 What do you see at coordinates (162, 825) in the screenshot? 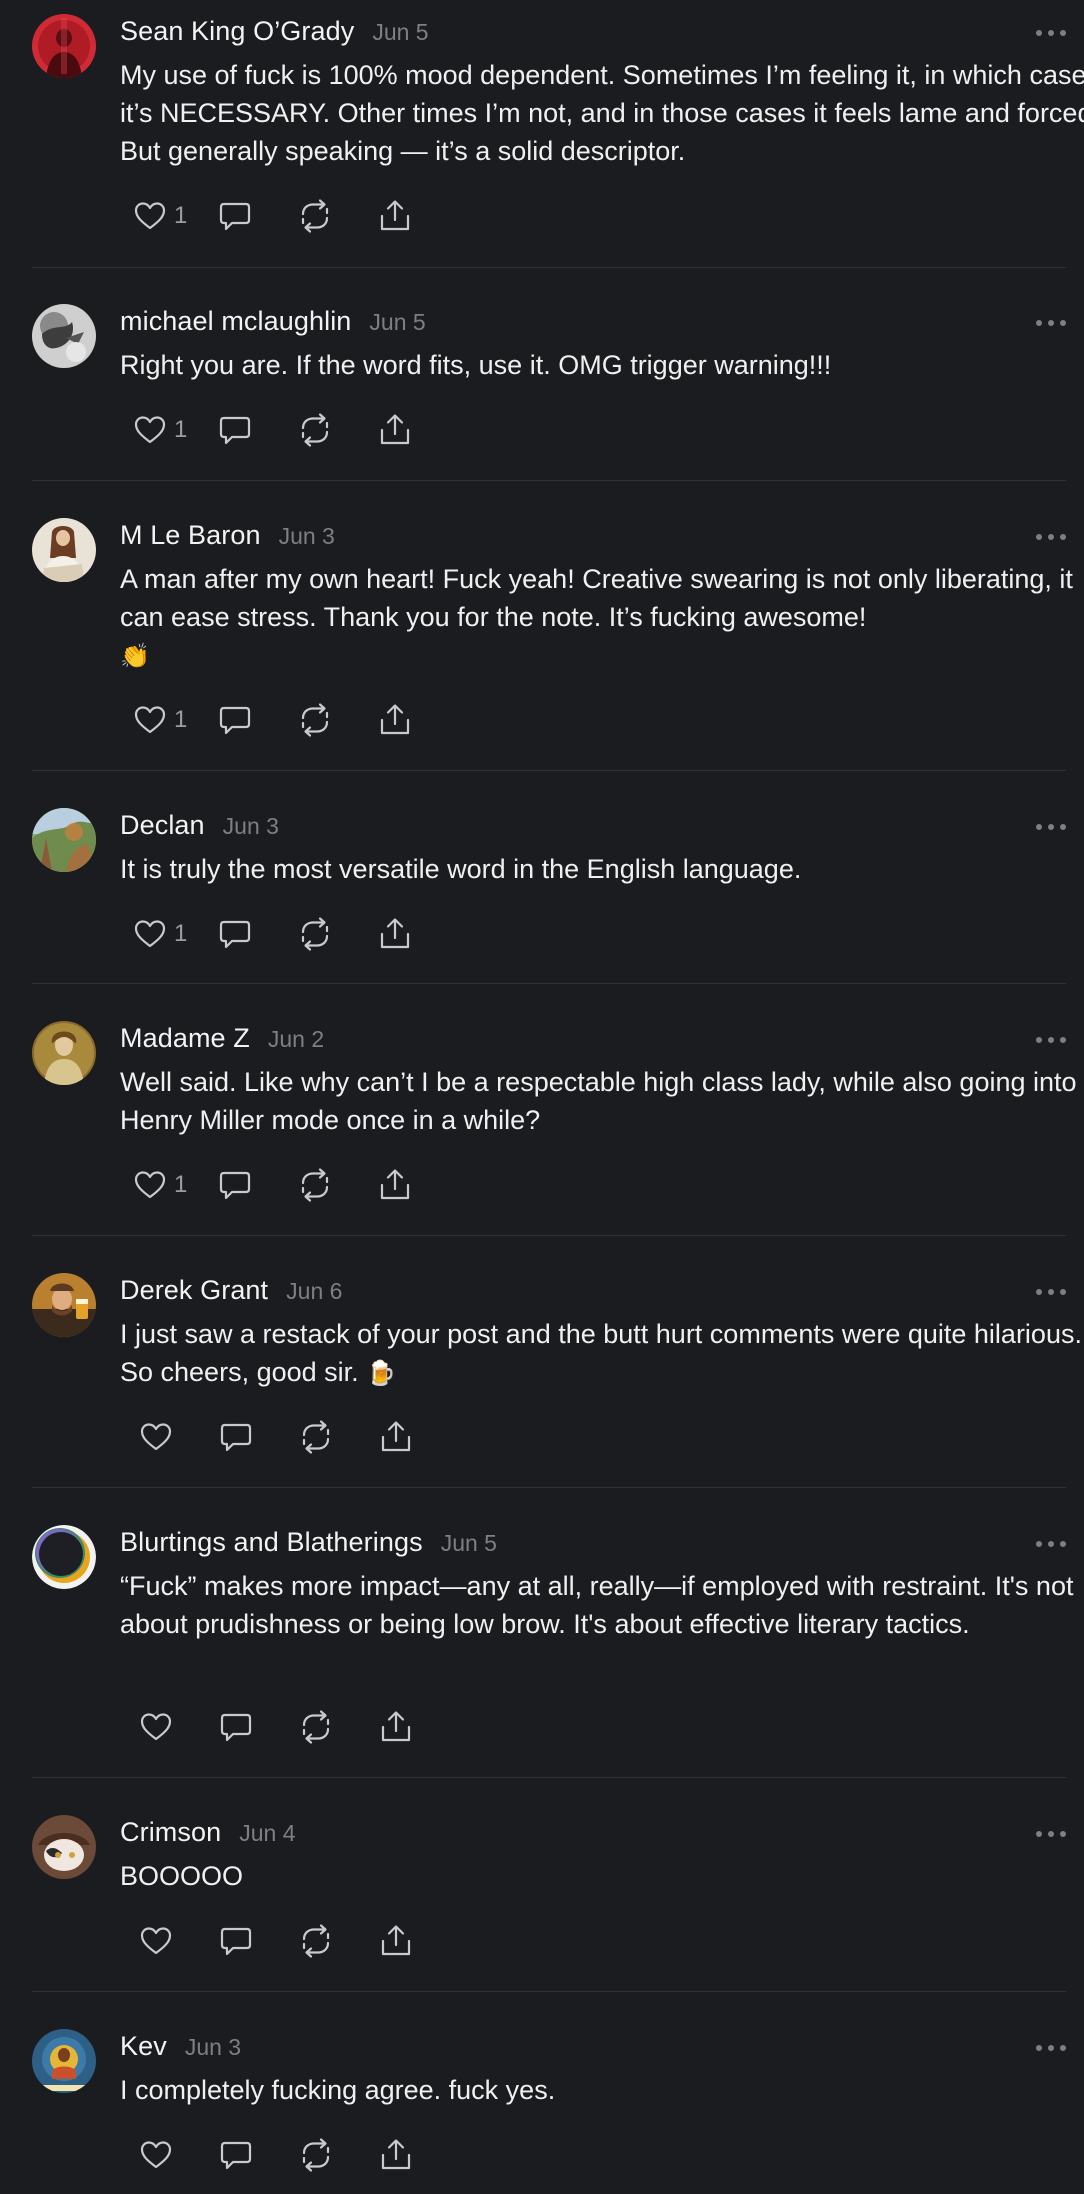
I see `author-name: Declan` at bounding box center [162, 825].